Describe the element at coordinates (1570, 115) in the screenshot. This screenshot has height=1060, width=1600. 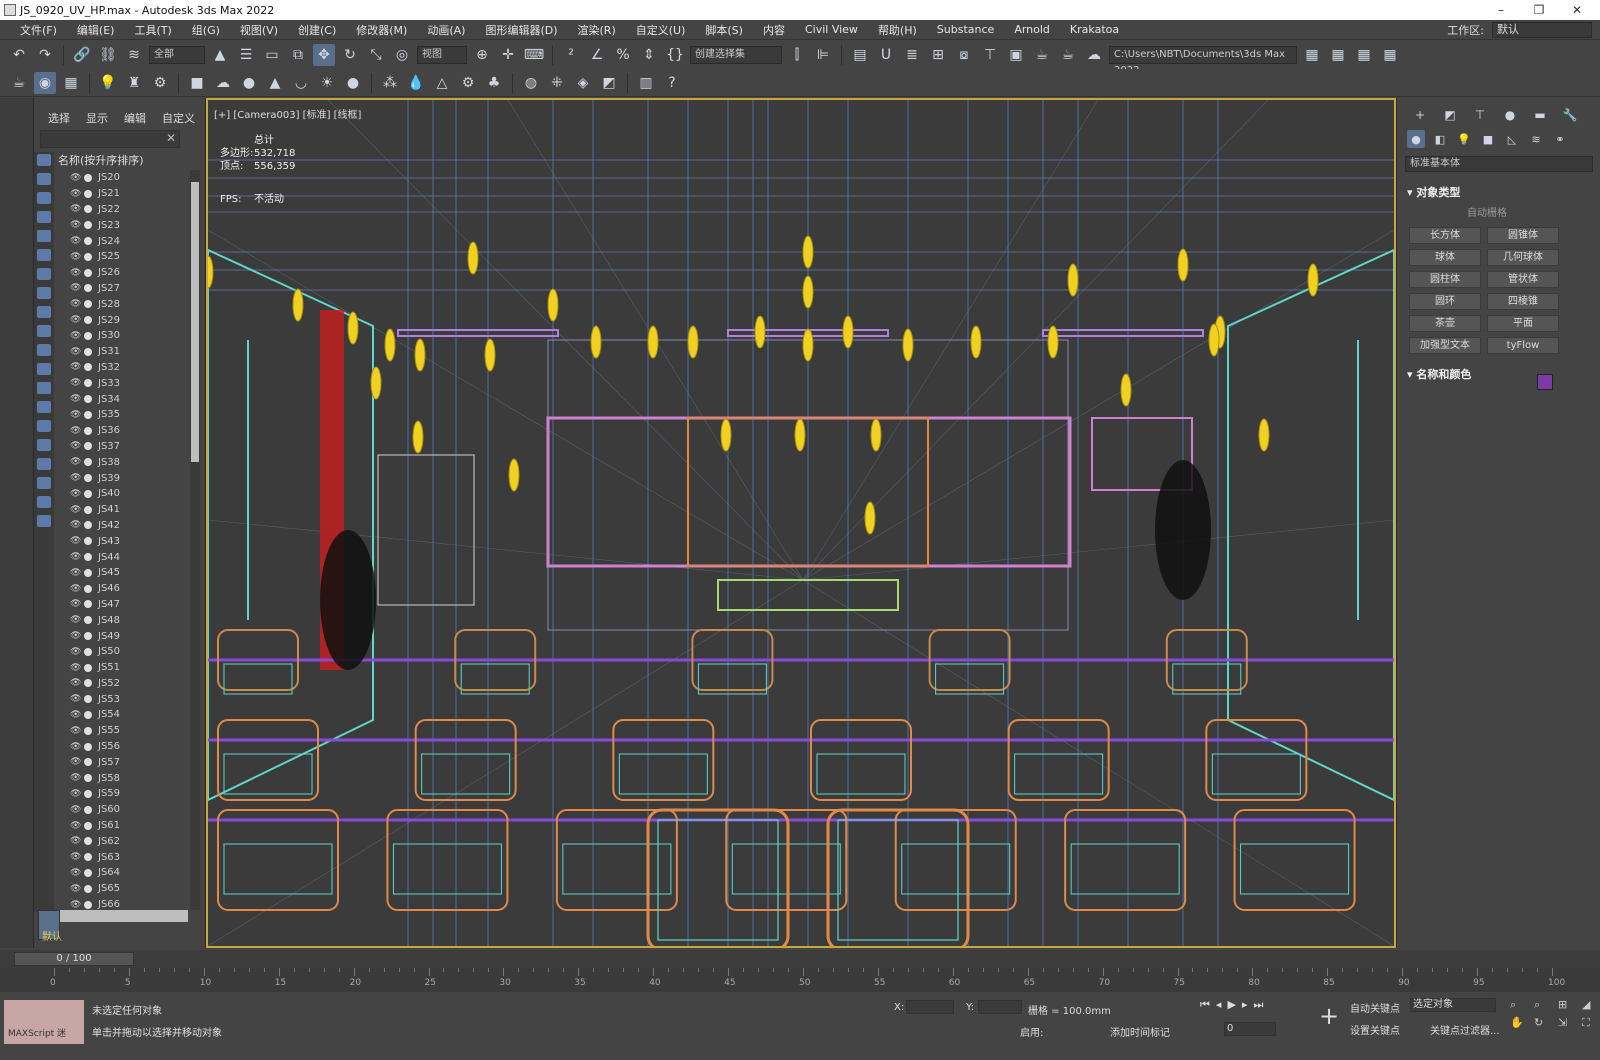
I see `utilities-tab-icon: 🔧` at that location.